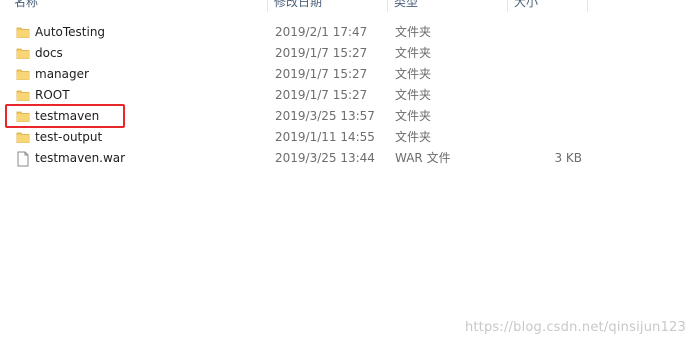  Describe the element at coordinates (49, 53) in the screenshot. I see `file-name: docs` at that location.